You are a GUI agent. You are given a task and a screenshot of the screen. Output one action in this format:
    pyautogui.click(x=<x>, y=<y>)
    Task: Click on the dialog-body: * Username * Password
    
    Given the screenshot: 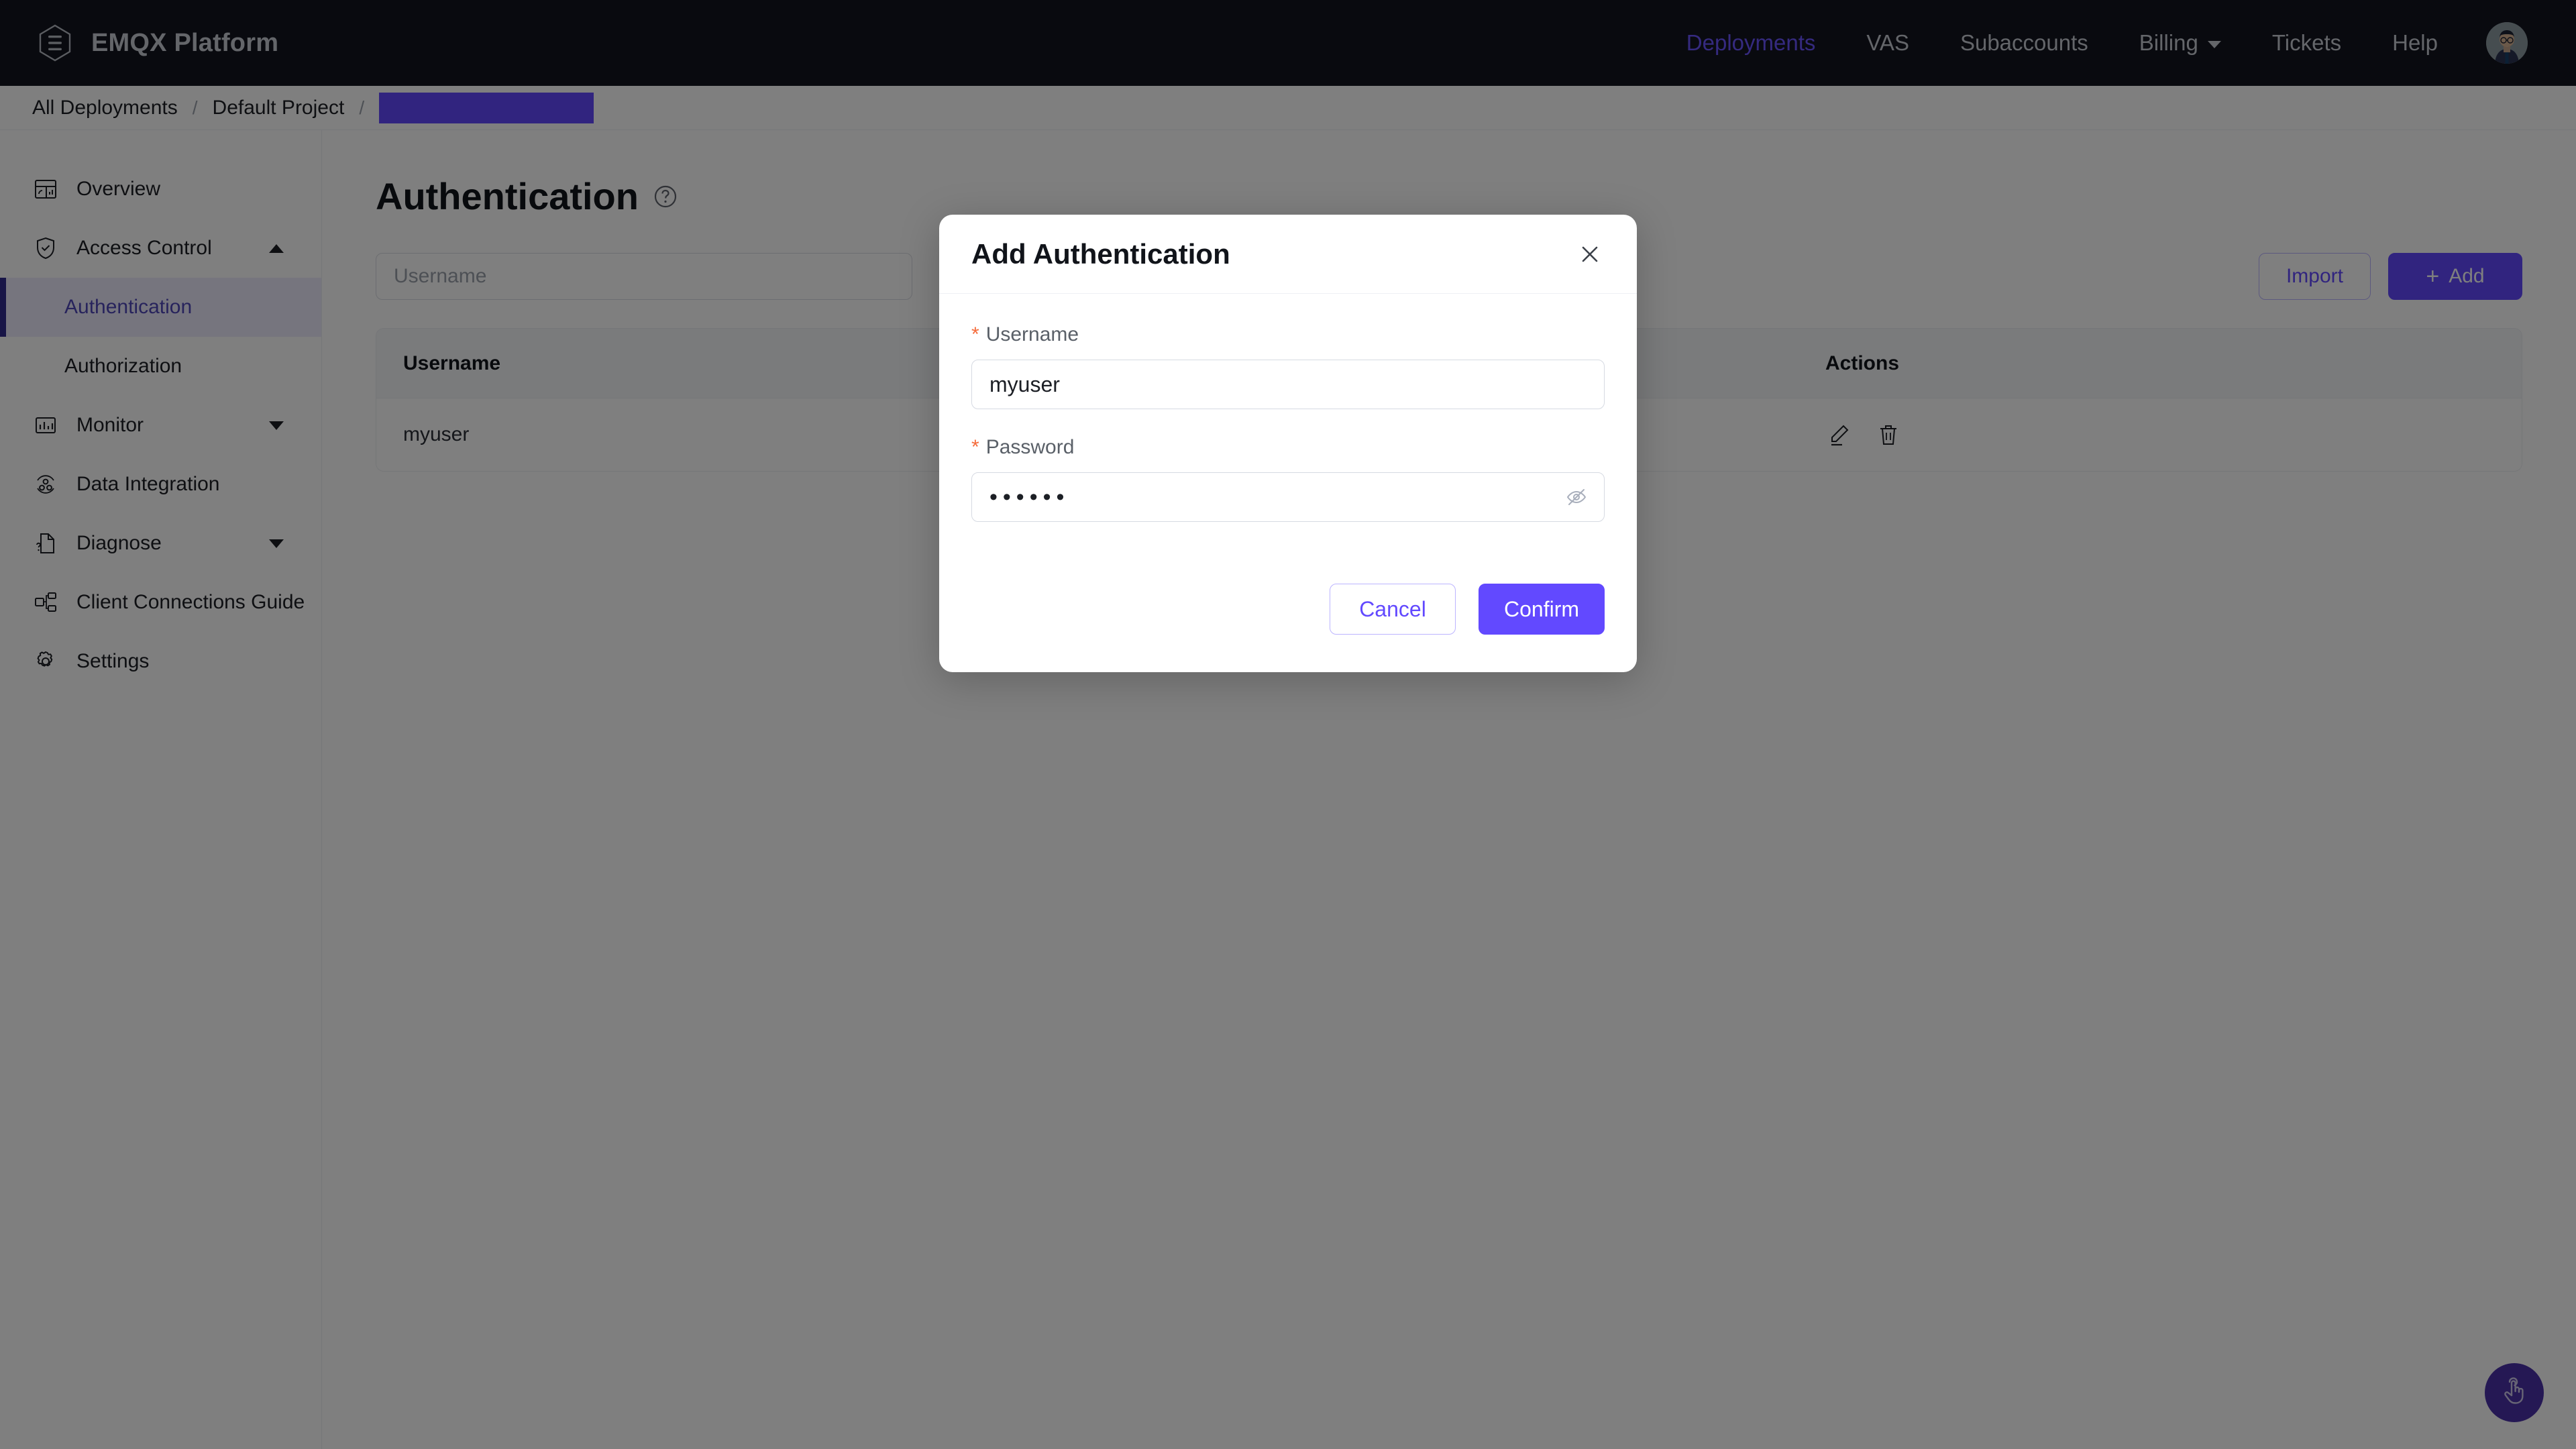 What is the action you would take?
    pyautogui.click(x=1288, y=431)
    